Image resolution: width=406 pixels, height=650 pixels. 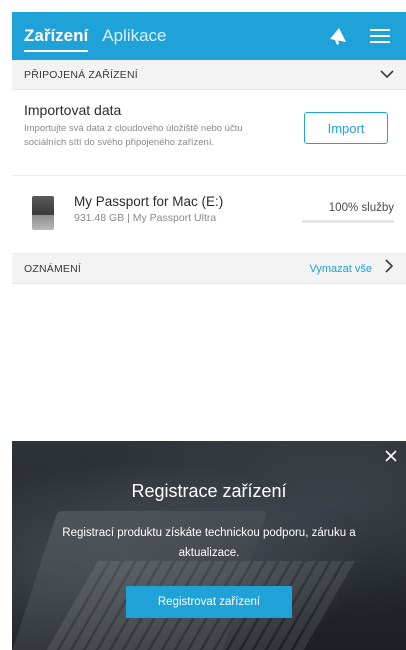 What do you see at coordinates (134, 36) in the screenshot?
I see `tab-apps: Aplikace` at bounding box center [134, 36].